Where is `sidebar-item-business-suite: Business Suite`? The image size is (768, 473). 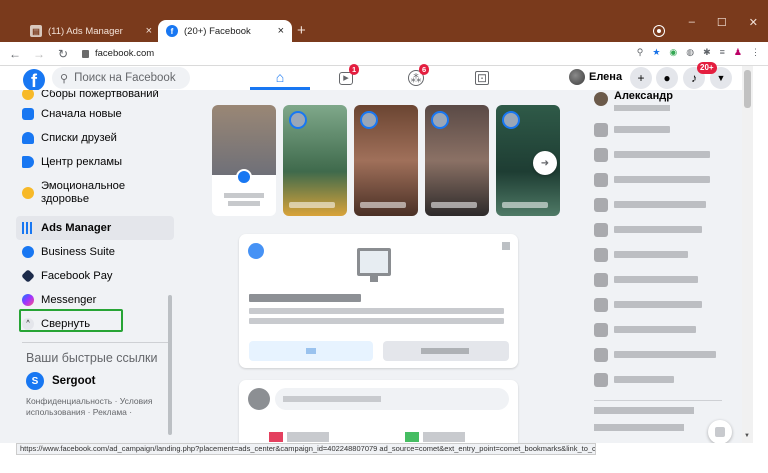 sidebar-item-business-suite: Business Suite is located at coordinates (95, 252).